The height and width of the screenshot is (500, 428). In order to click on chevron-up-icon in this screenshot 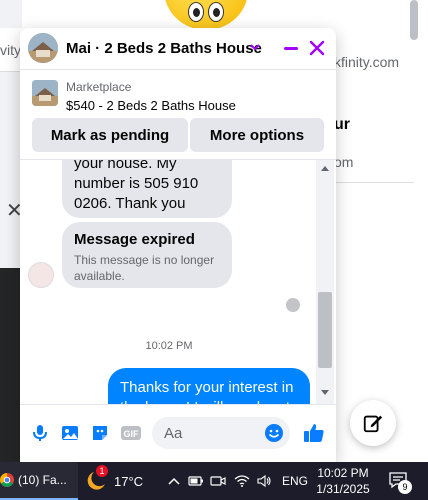, I will do `click(174, 481)`.